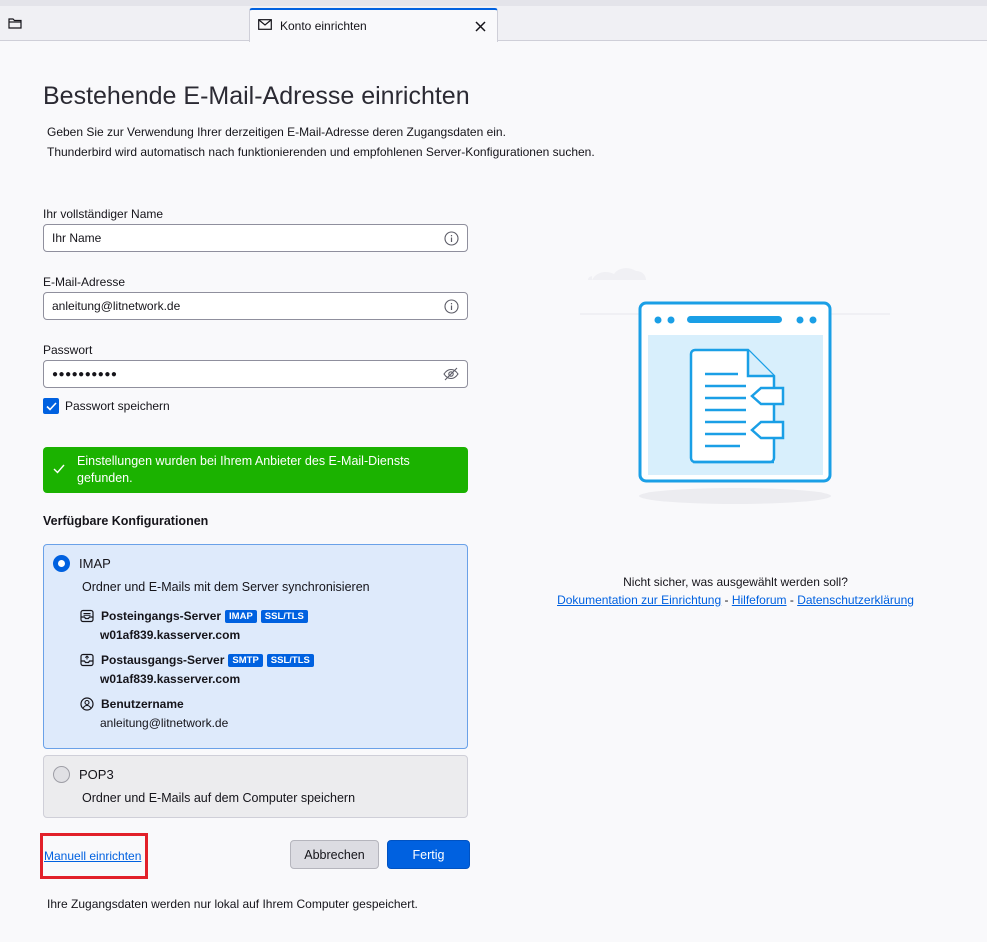 The width and height of the screenshot is (987, 942). What do you see at coordinates (639, 600) in the screenshot?
I see `documentation-link: Dokumentation zur Einrichtung` at bounding box center [639, 600].